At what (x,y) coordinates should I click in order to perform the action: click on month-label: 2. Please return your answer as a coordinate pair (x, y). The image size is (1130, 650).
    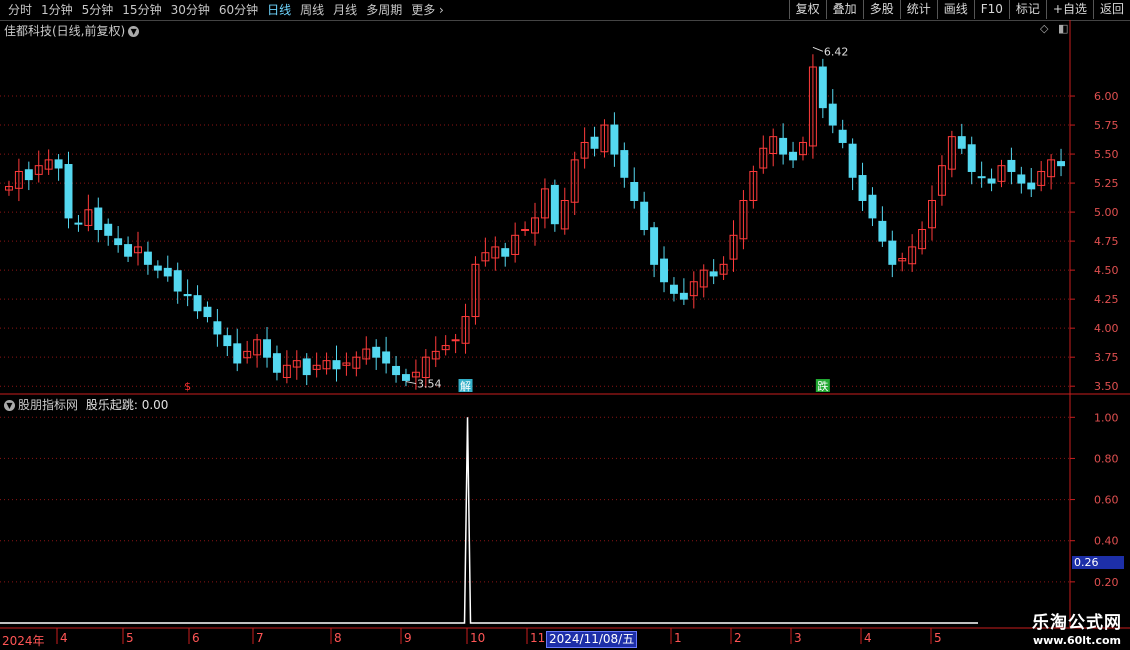
    Looking at the image, I should click on (738, 638).